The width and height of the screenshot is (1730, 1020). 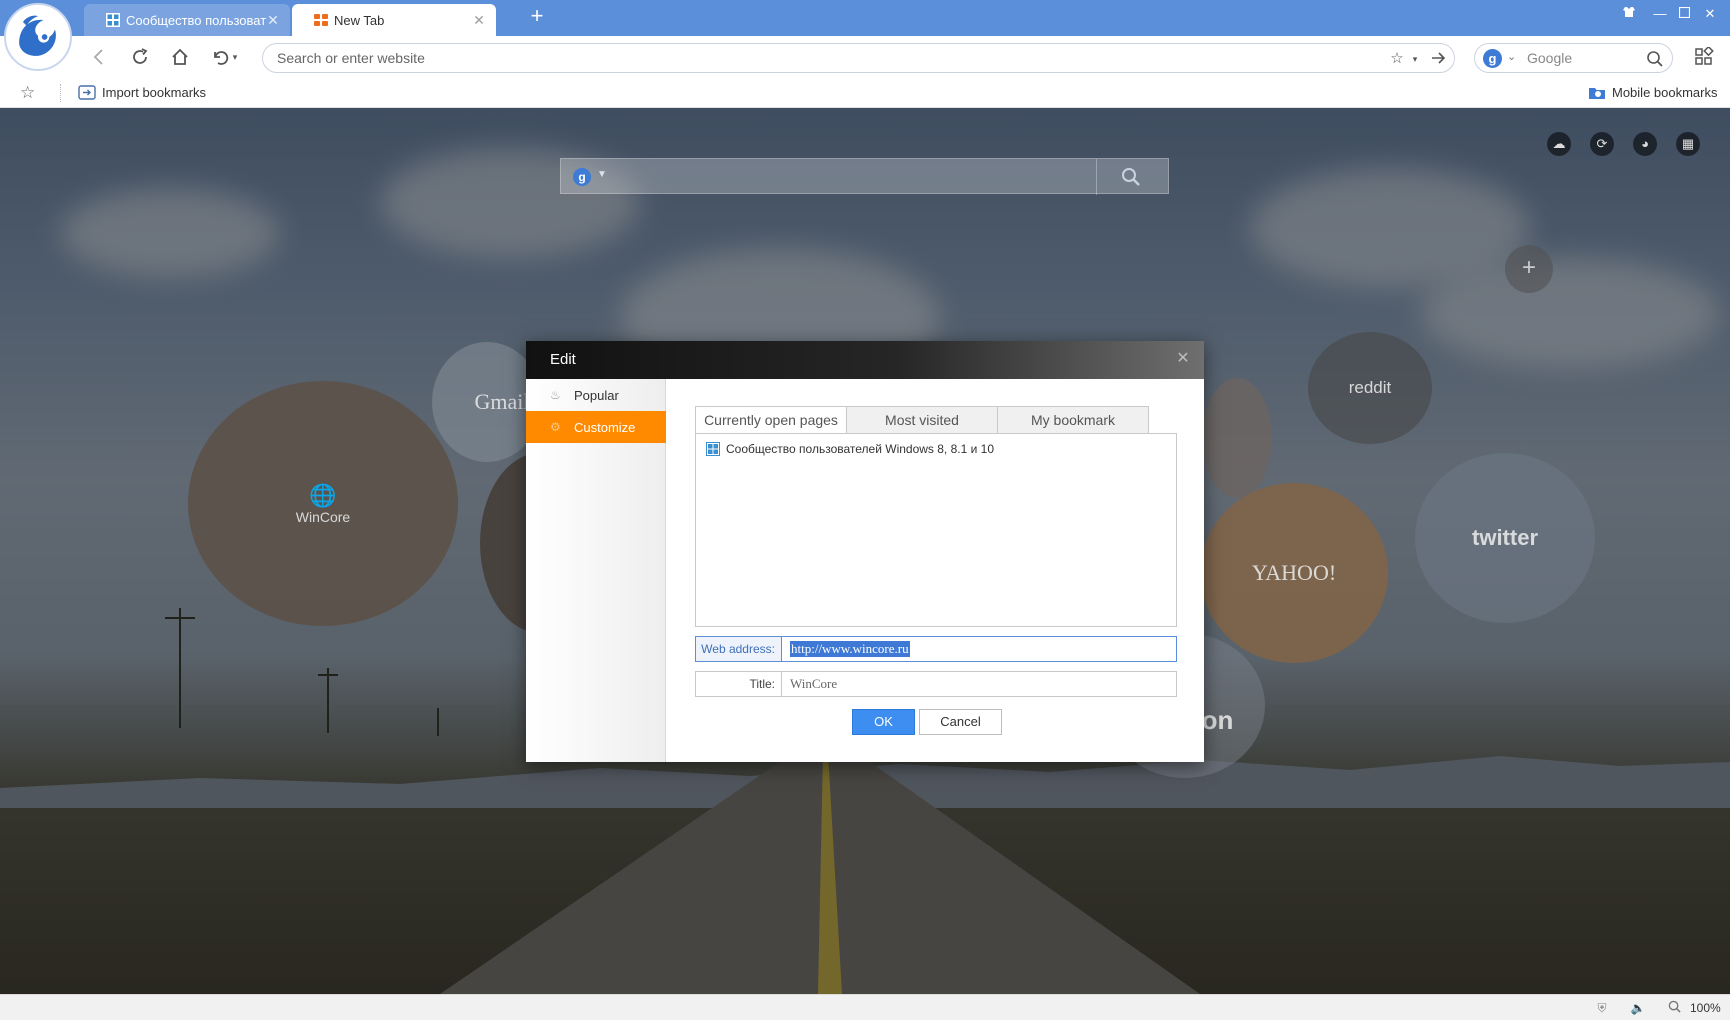 What do you see at coordinates (502, 401) in the screenshot?
I see `speed-dial-label: Gmail` at bounding box center [502, 401].